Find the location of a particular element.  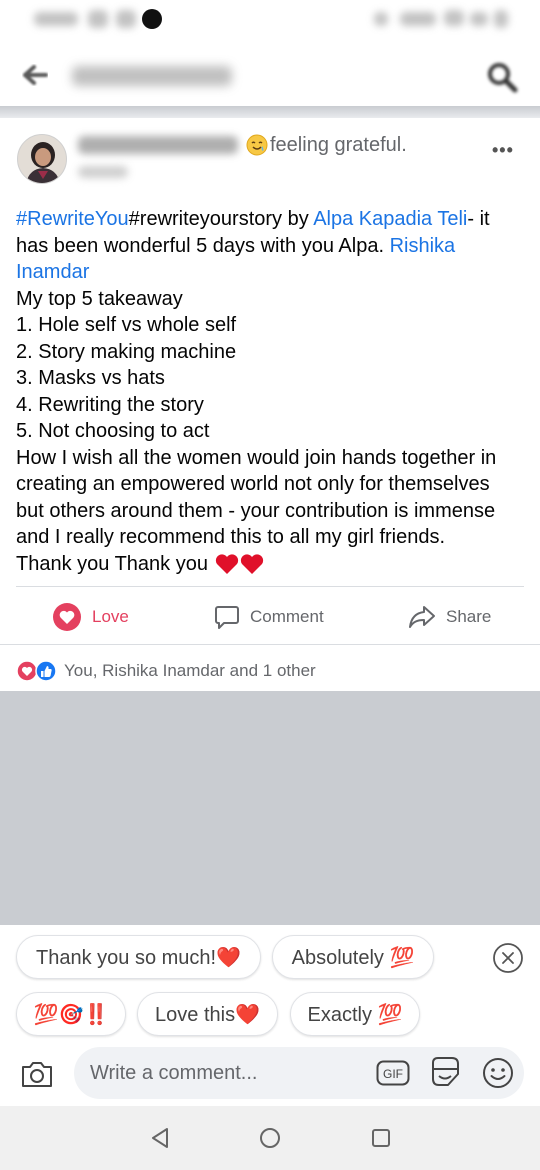

quick-reply-chip: Absolutely 💯 is located at coordinates (353, 957).